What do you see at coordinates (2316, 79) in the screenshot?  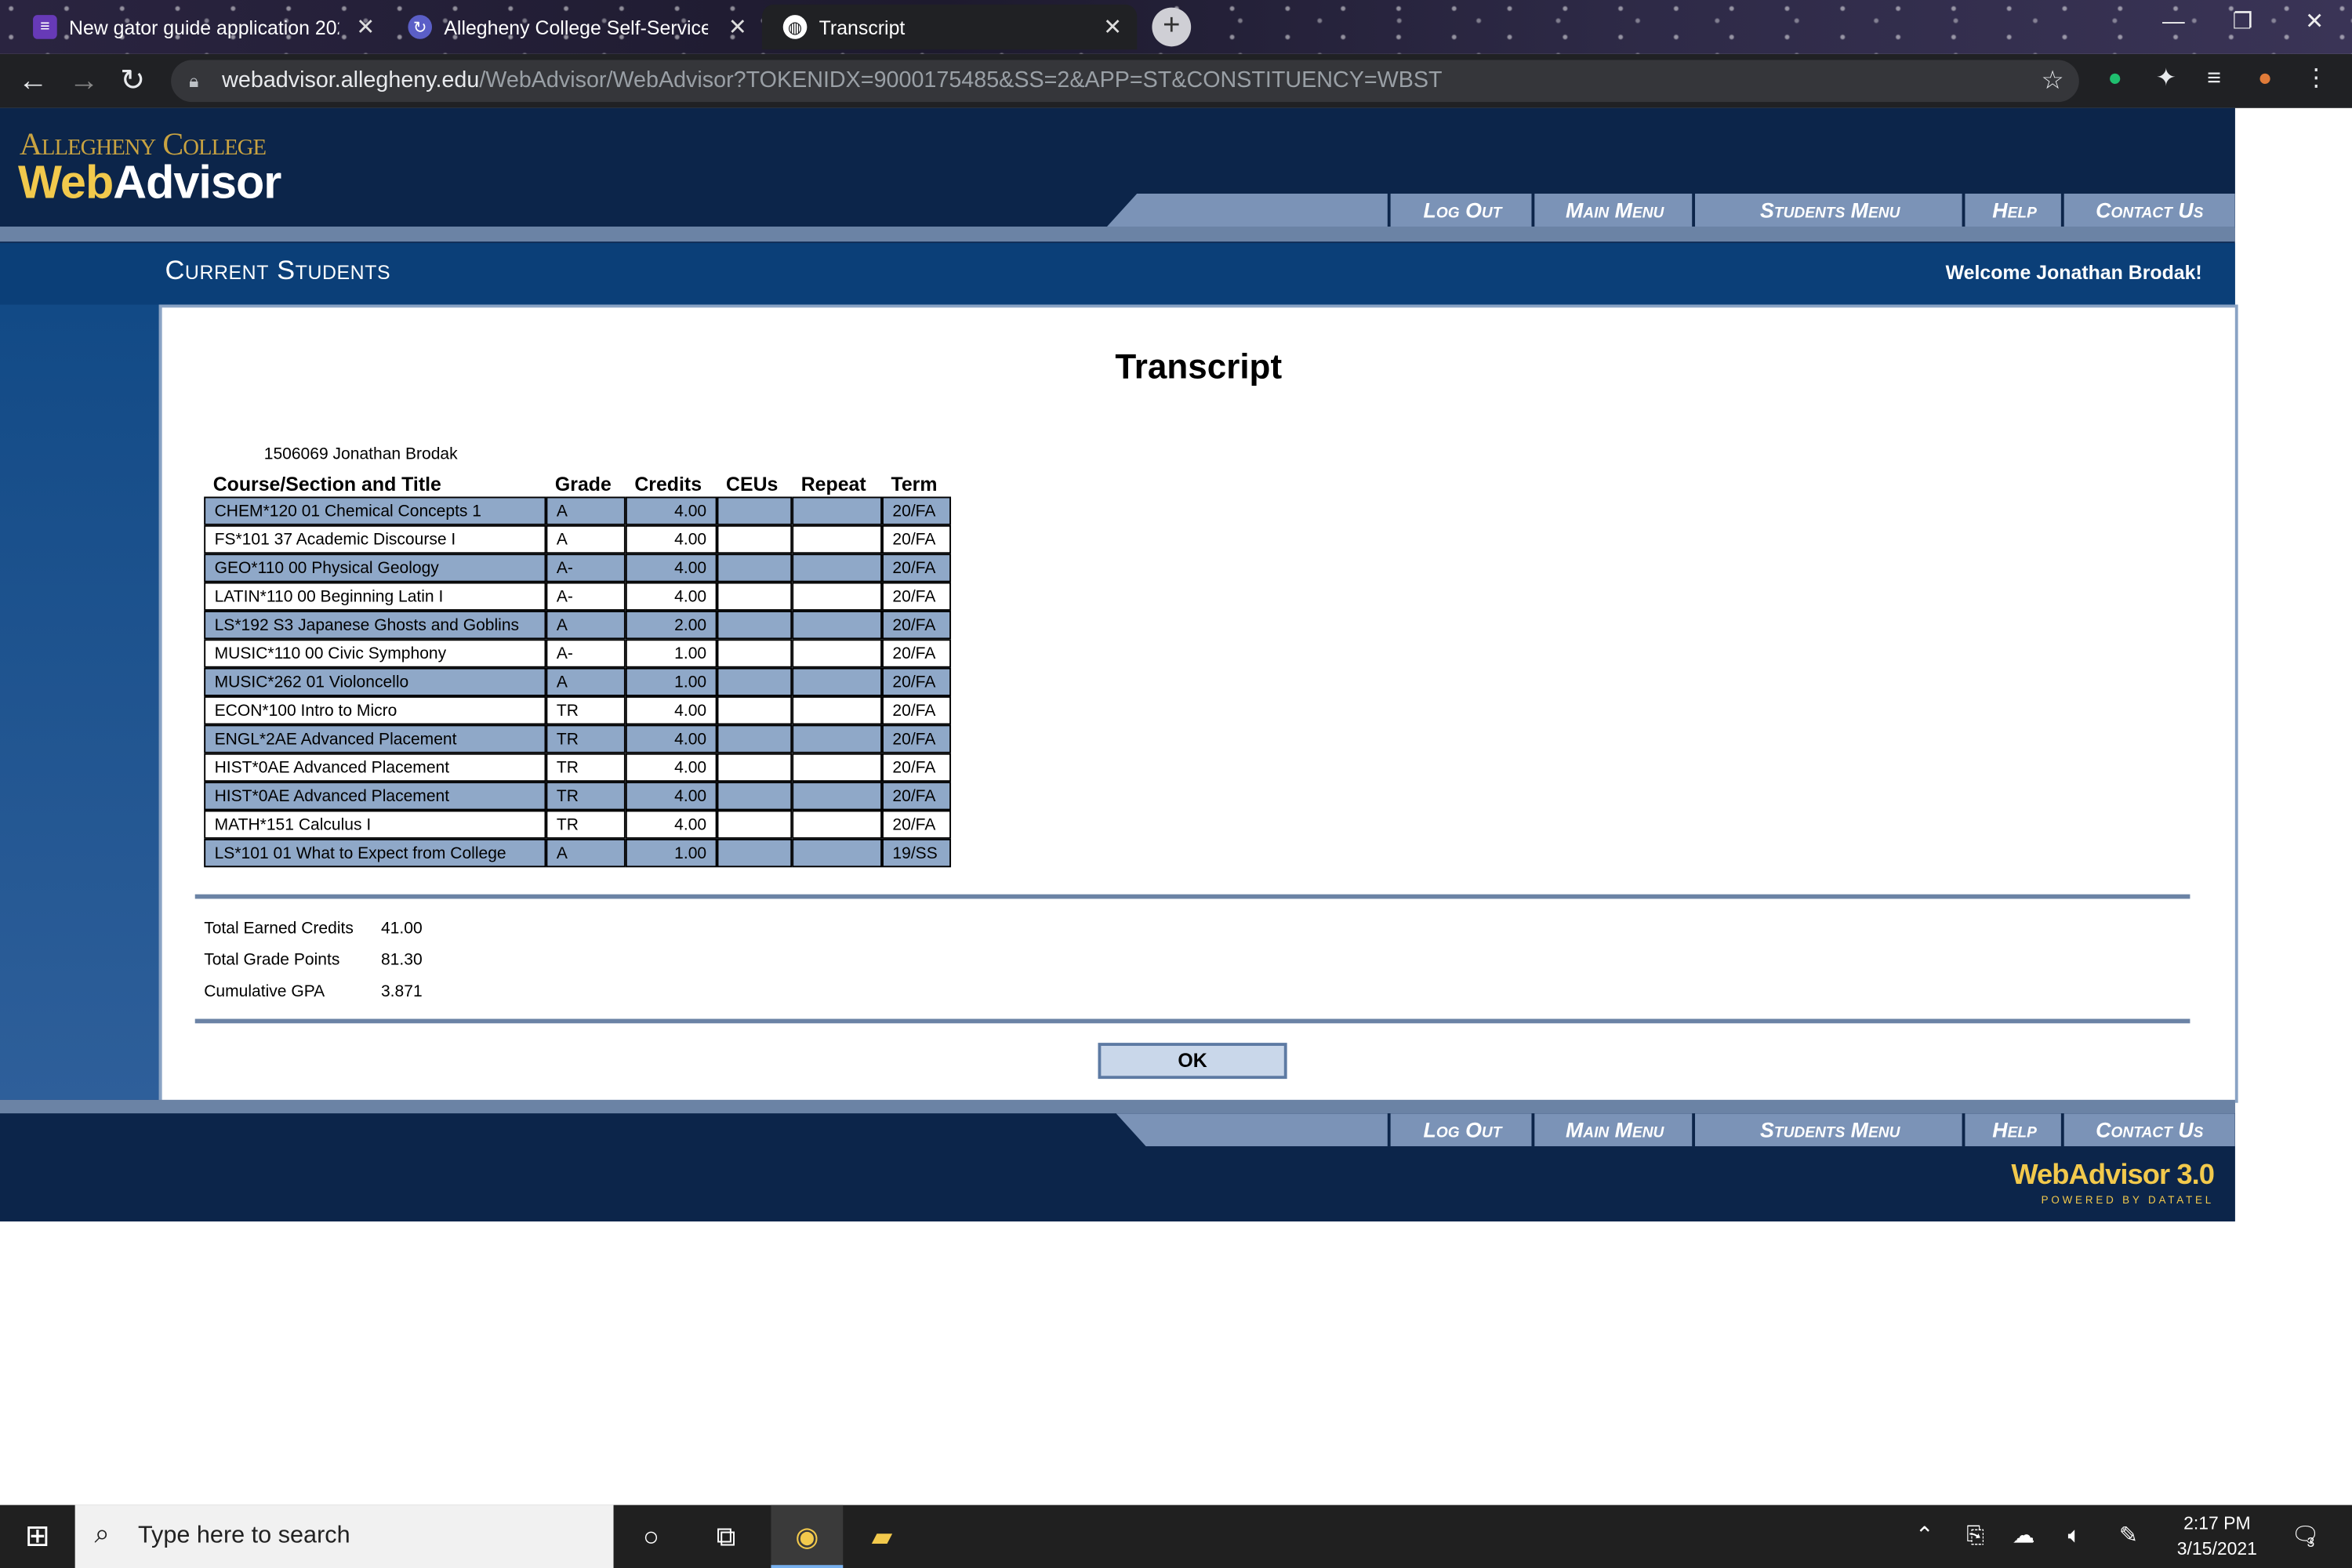 I see `menu-icon: ⋮` at bounding box center [2316, 79].